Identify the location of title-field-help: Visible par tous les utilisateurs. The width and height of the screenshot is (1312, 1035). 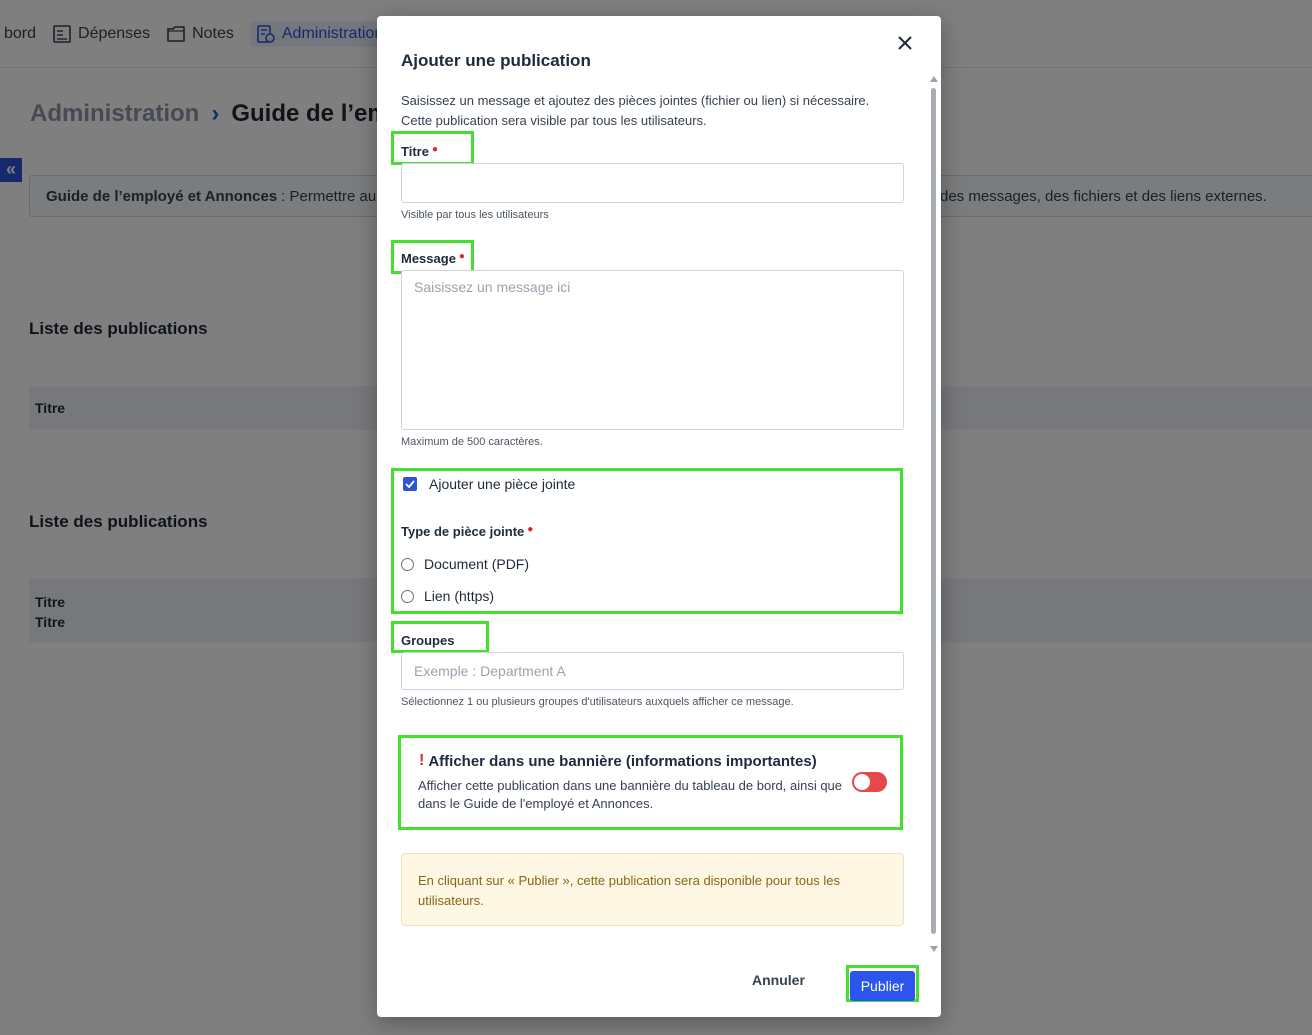
(475, 215).